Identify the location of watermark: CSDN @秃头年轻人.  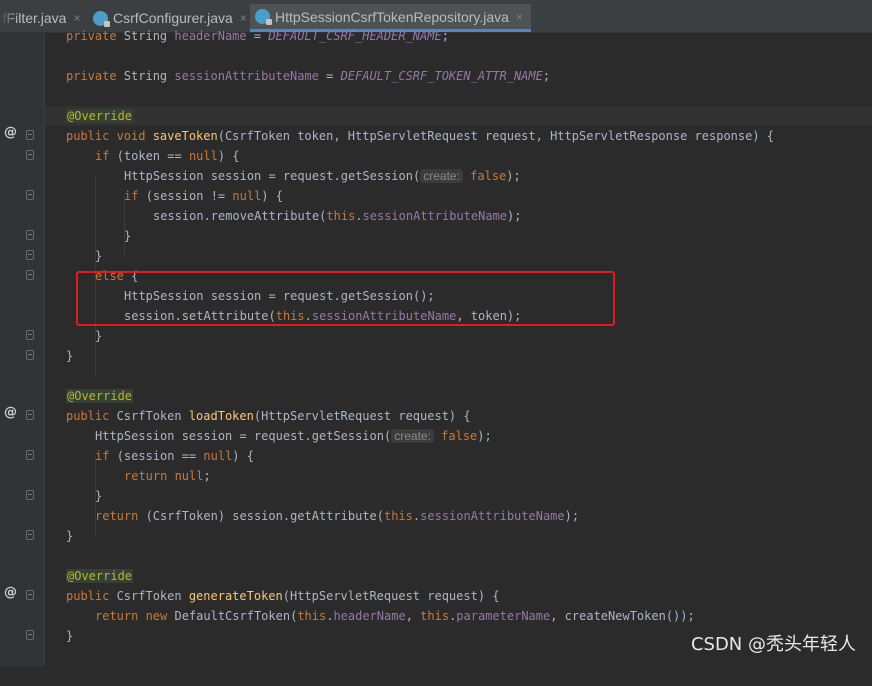
(773, 644).